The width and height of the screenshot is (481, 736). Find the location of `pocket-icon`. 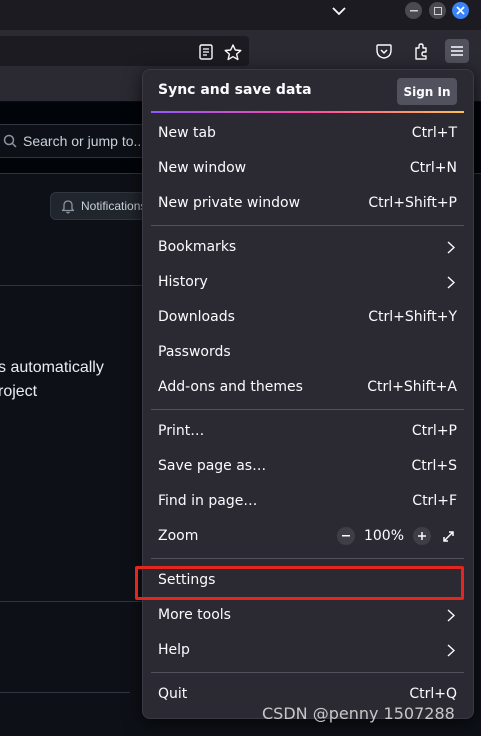

pocket-icon is located at coordinates (384, 51).